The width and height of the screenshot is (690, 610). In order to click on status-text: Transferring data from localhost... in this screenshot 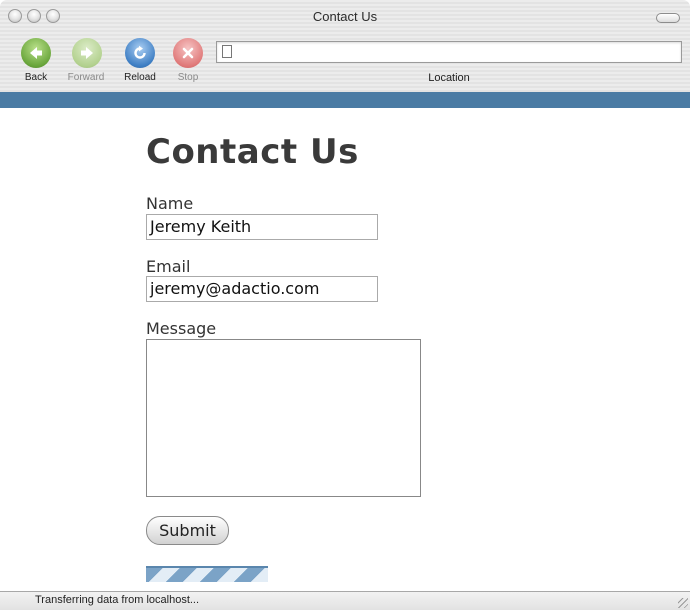, I will do `click(117, 600)`.